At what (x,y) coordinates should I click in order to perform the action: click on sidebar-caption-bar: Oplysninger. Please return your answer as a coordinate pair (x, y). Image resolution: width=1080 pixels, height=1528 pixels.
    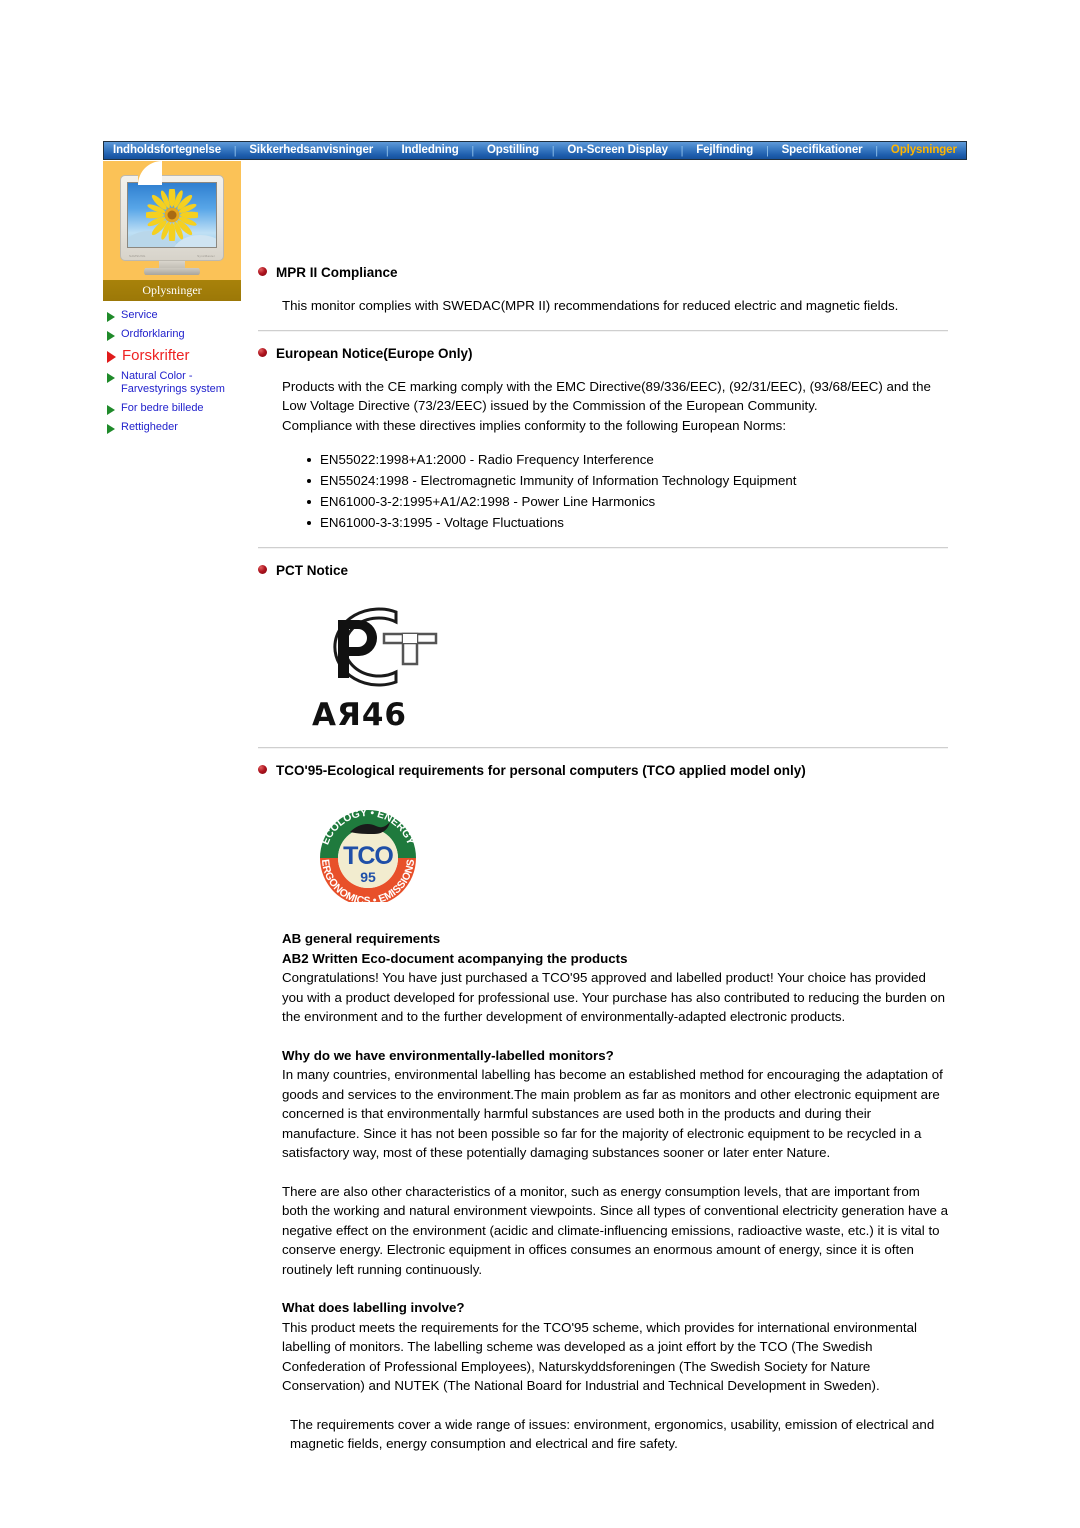
    Looking at the image, I should click on (172, 290).